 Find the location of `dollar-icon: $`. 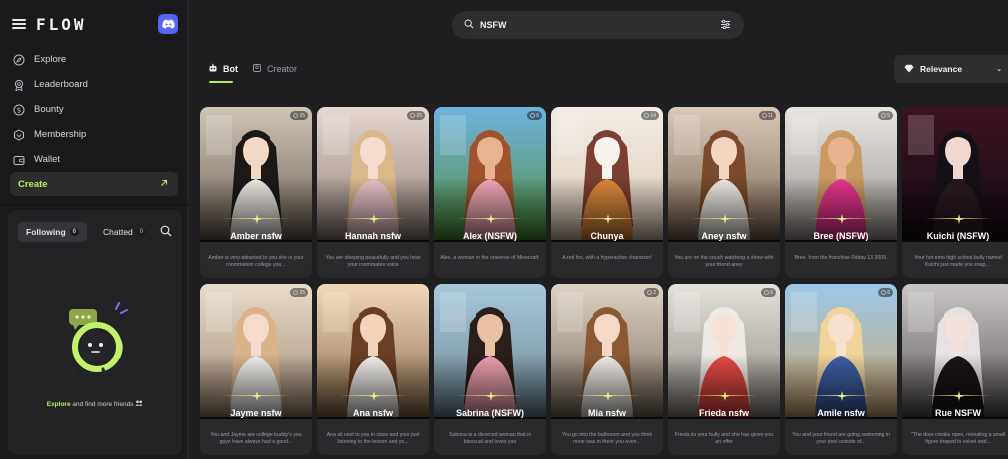

dollar-icon: $ is located at coordinates (18, 109).